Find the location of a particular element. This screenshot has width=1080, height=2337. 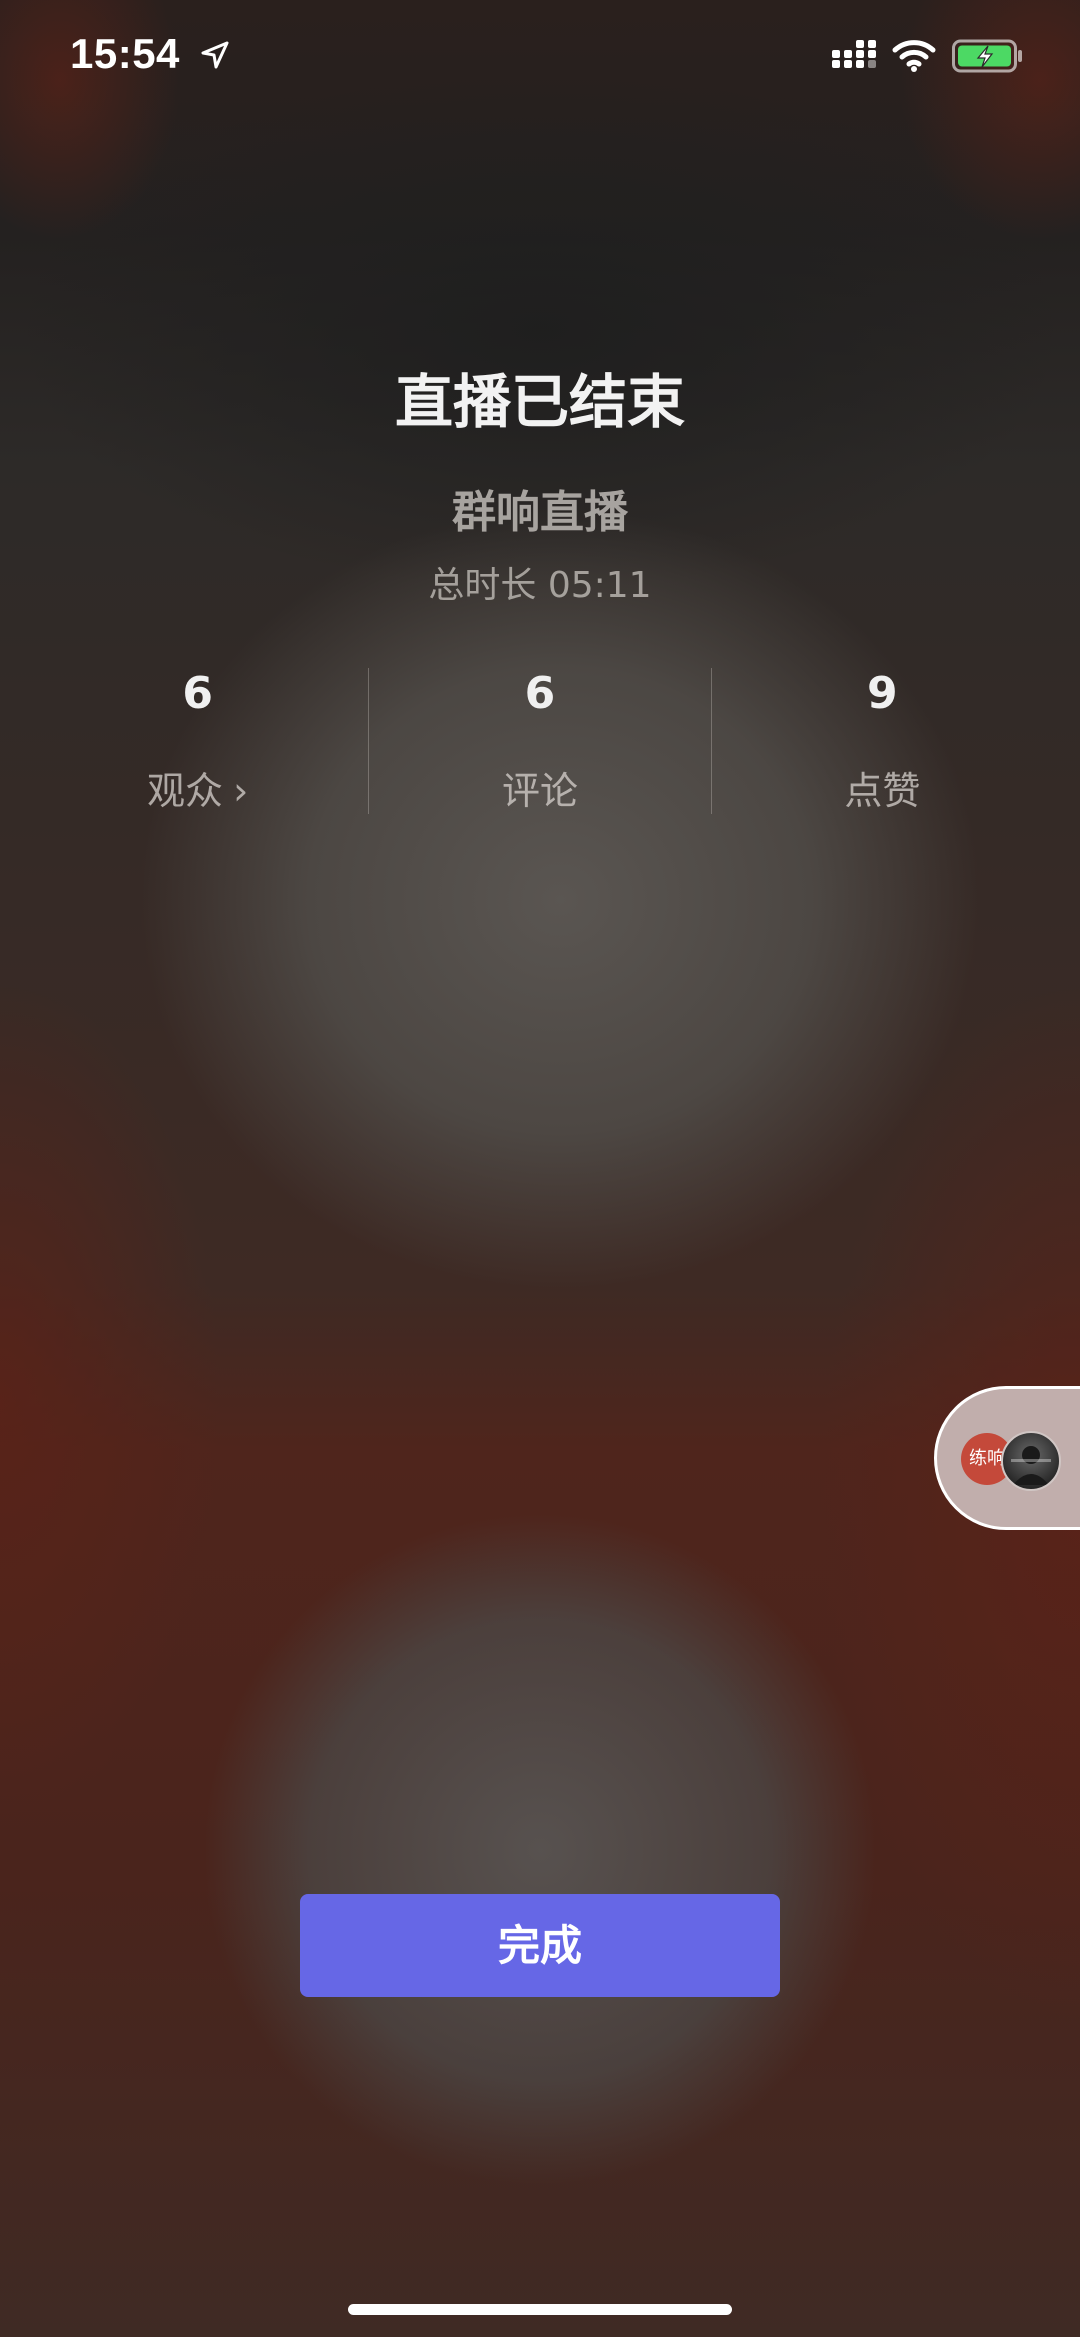

viewers-label: 观众 is located at coordinates (185, 791).